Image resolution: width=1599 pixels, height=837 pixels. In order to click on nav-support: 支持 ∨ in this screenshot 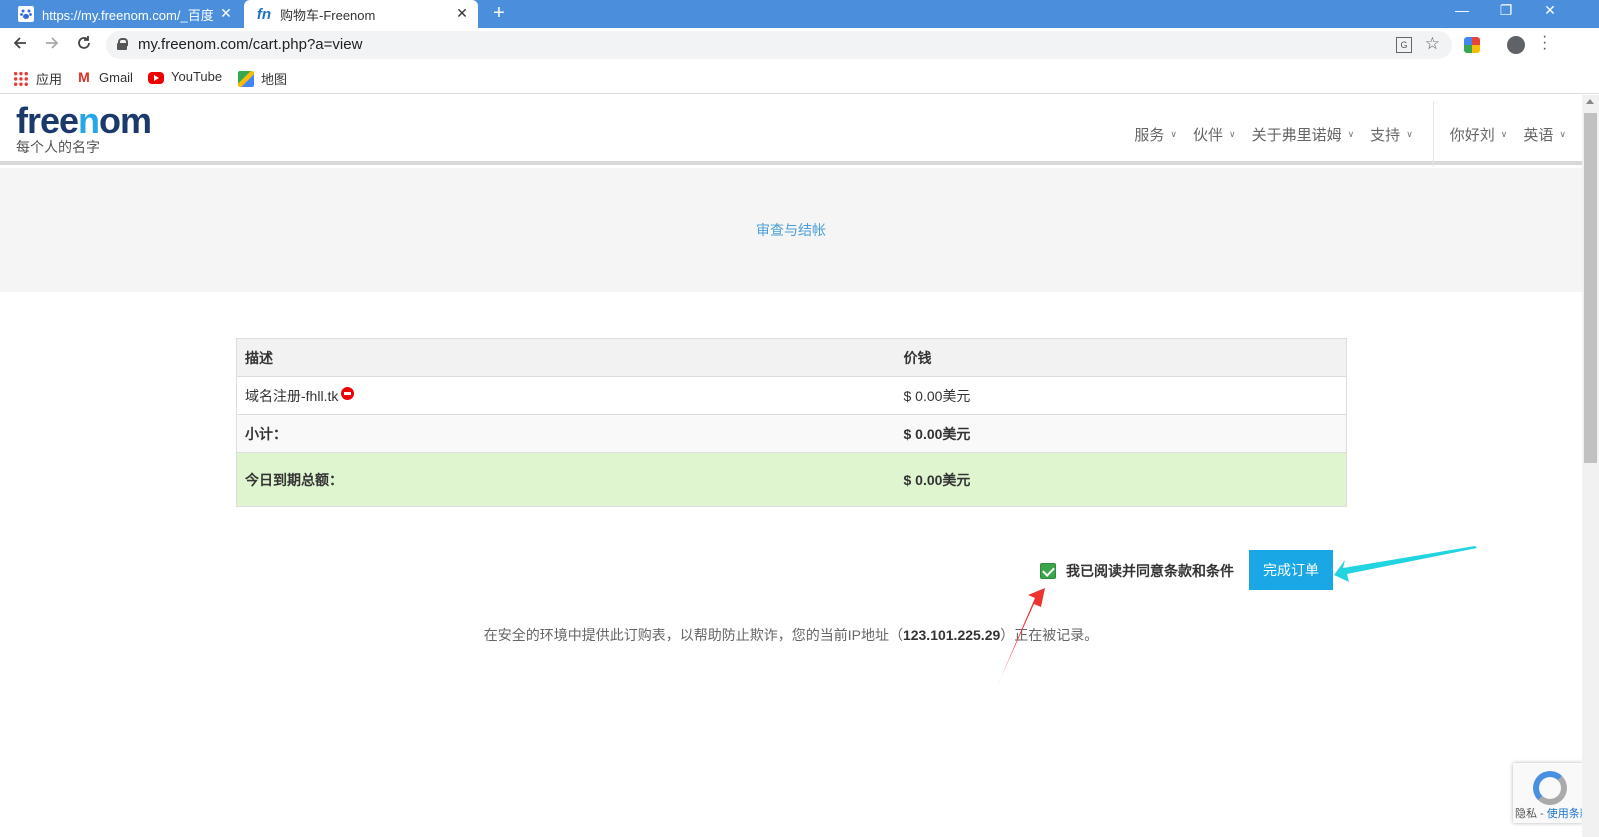, I will do `click(1391, 134)`.